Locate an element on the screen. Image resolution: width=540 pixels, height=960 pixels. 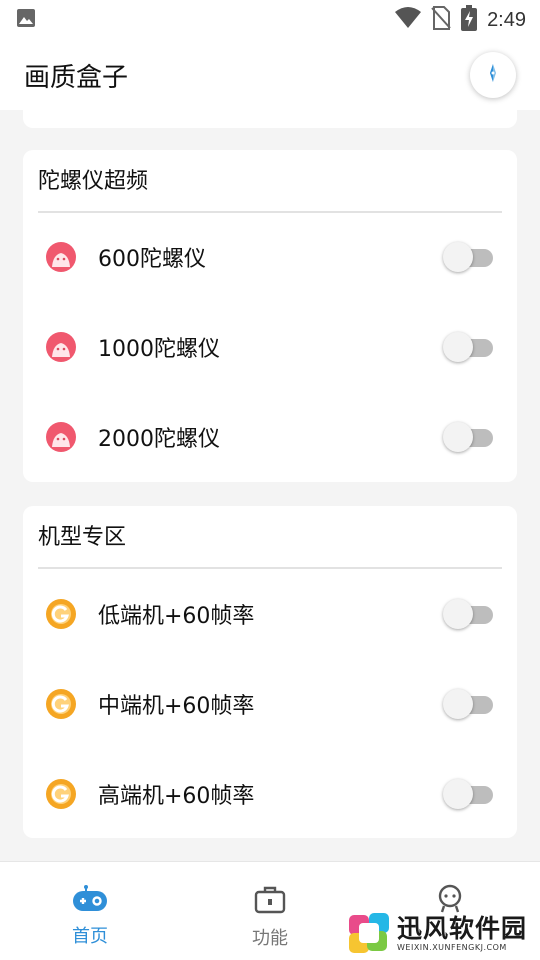
list-item: 中端机+60帧率 is located at coordinates (270, 704).